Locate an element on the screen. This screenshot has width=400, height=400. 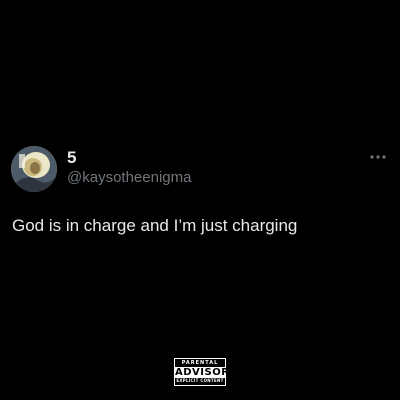
avatar is located at coordinates (34, 169).